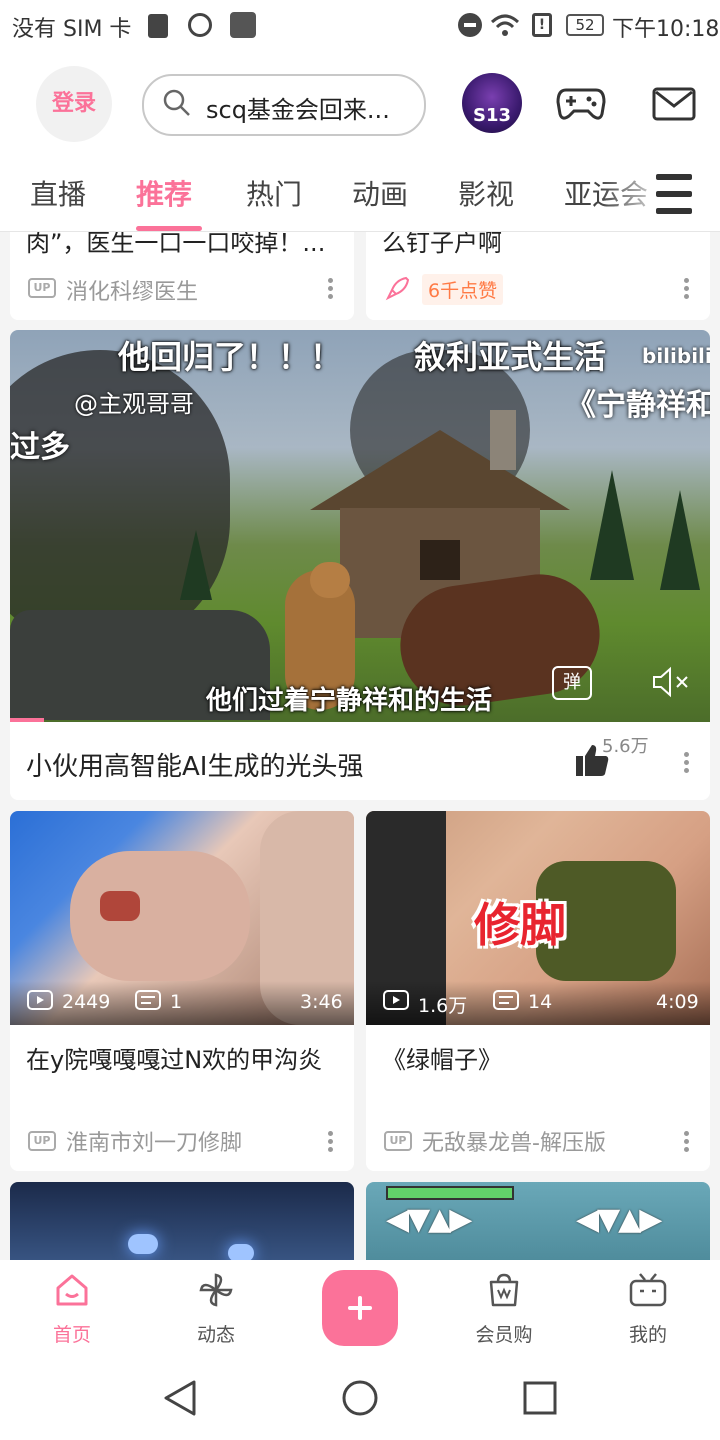 The width and height of the screenshot is (720, 1440). What do you see at coordinates (134, 404) in the screenshot?
I see `watermark-text: @主观哥哥` at bounding box center [134, 404].